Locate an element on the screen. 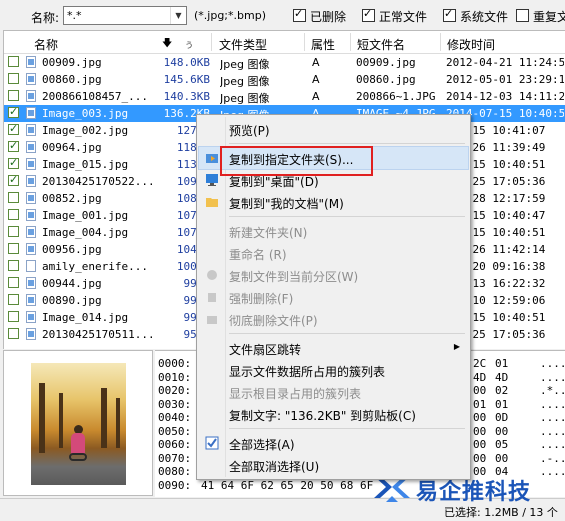  menu-item-13: 显示文件数据所占用的簇列表 is located at coordinates (333, 370).